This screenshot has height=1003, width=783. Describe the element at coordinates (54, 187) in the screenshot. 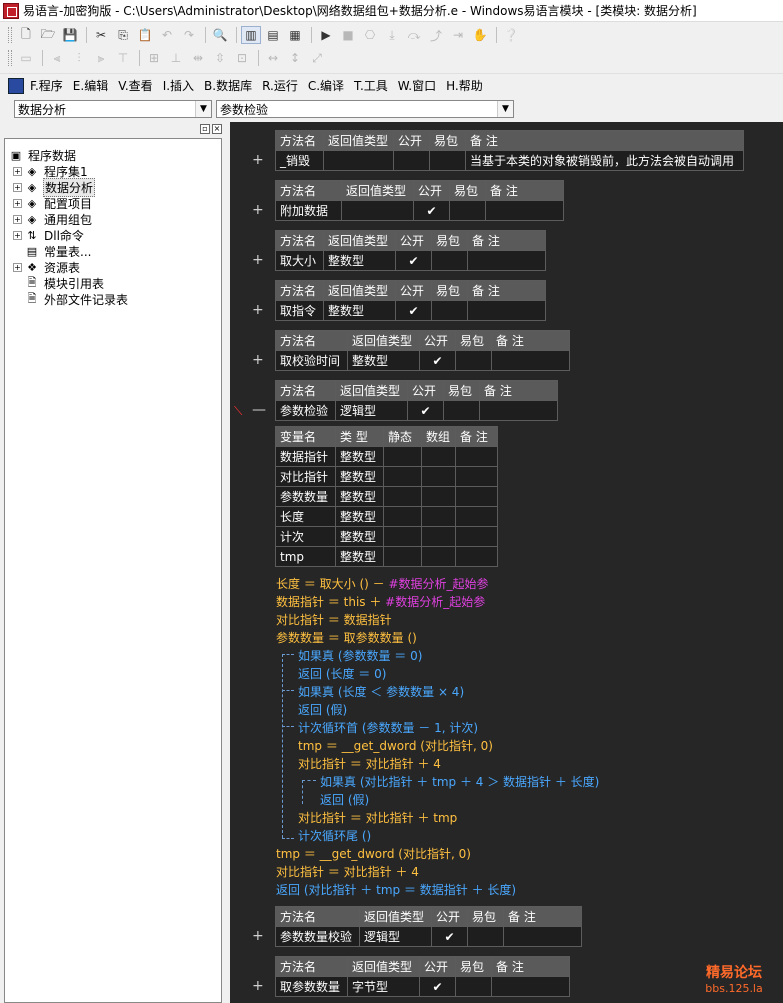

I see `tree-item-data-analysis: + ◈ 数据分析` at that location.